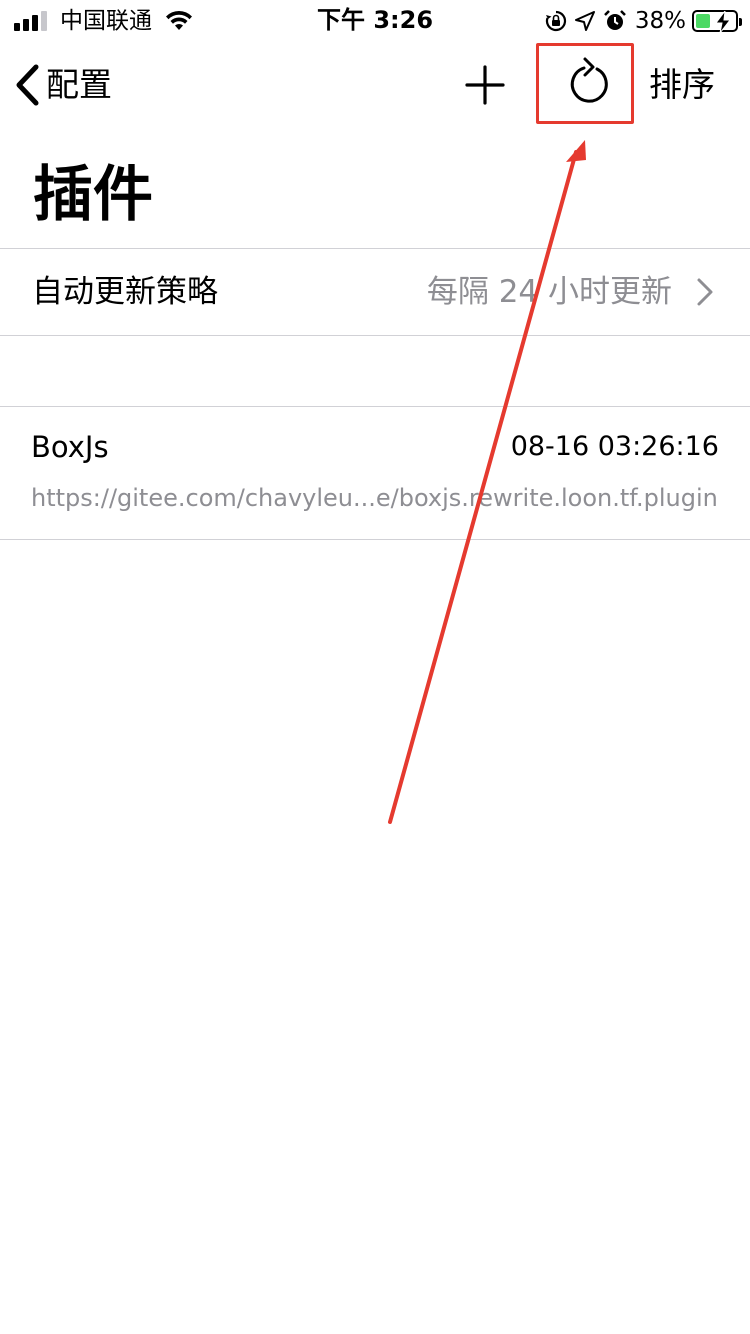  Describe the element at coordinates (584, 21) in the screenshot. I see `location-icon` at that location.